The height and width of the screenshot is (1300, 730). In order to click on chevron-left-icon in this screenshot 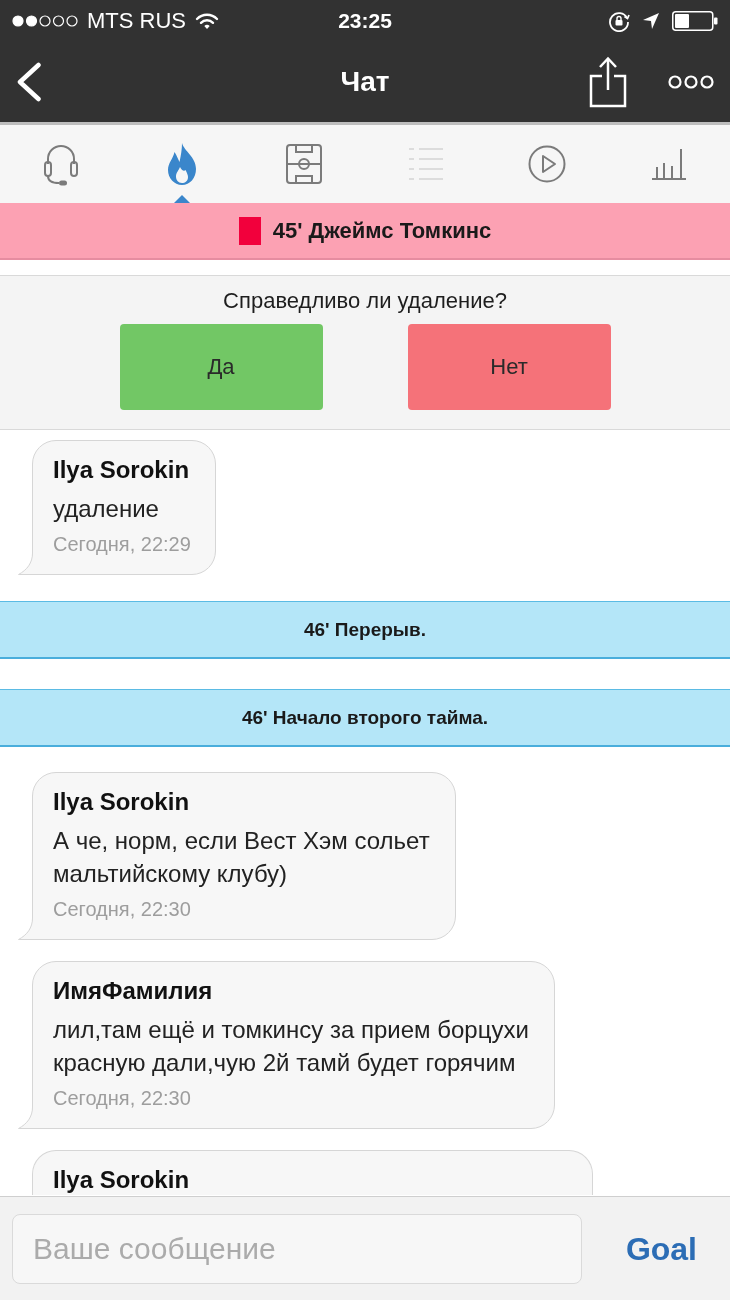, I will do `click(29, 82)`.